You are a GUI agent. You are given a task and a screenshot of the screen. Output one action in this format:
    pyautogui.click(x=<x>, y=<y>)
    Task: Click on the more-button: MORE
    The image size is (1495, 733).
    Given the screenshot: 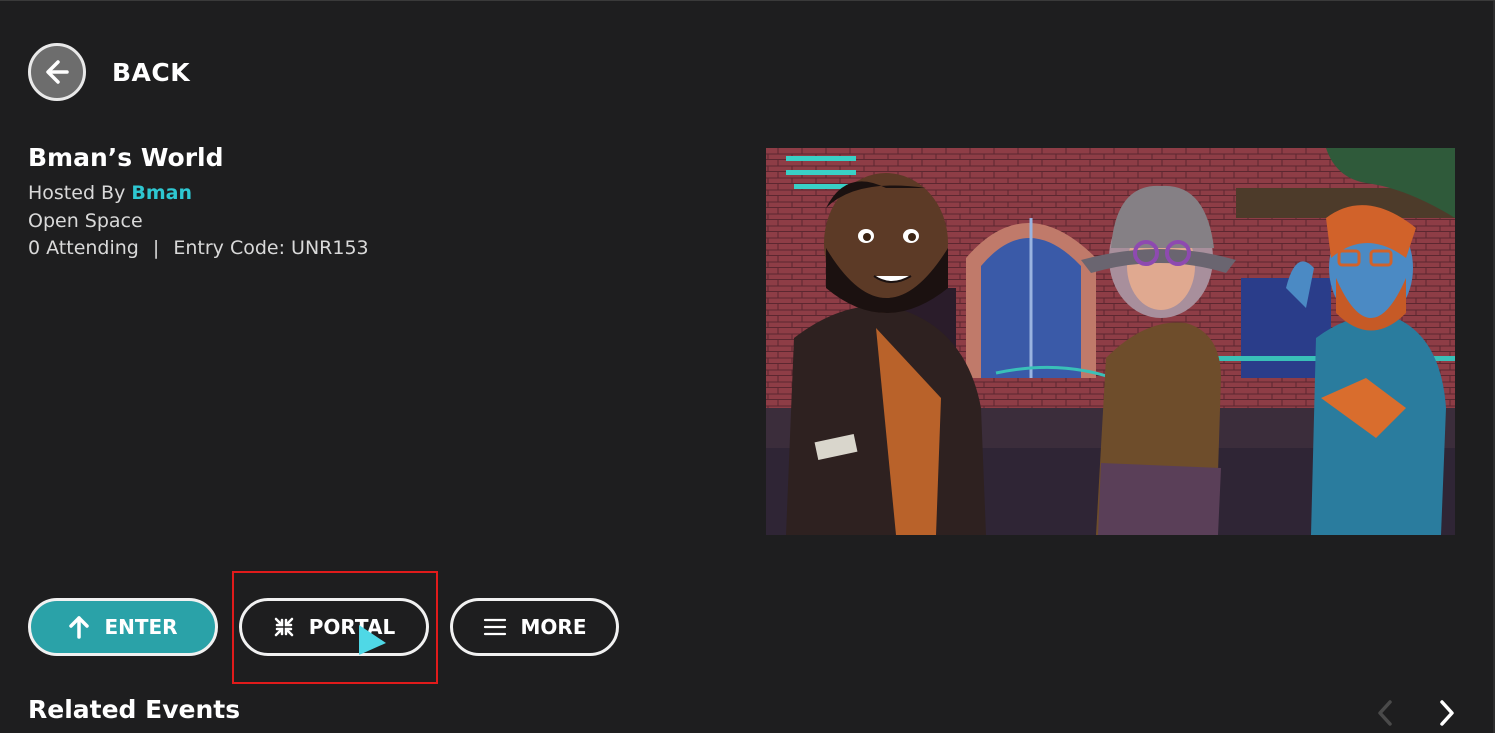 What is the action you would take?
    pyautogui.click(x=534, y=627)
    